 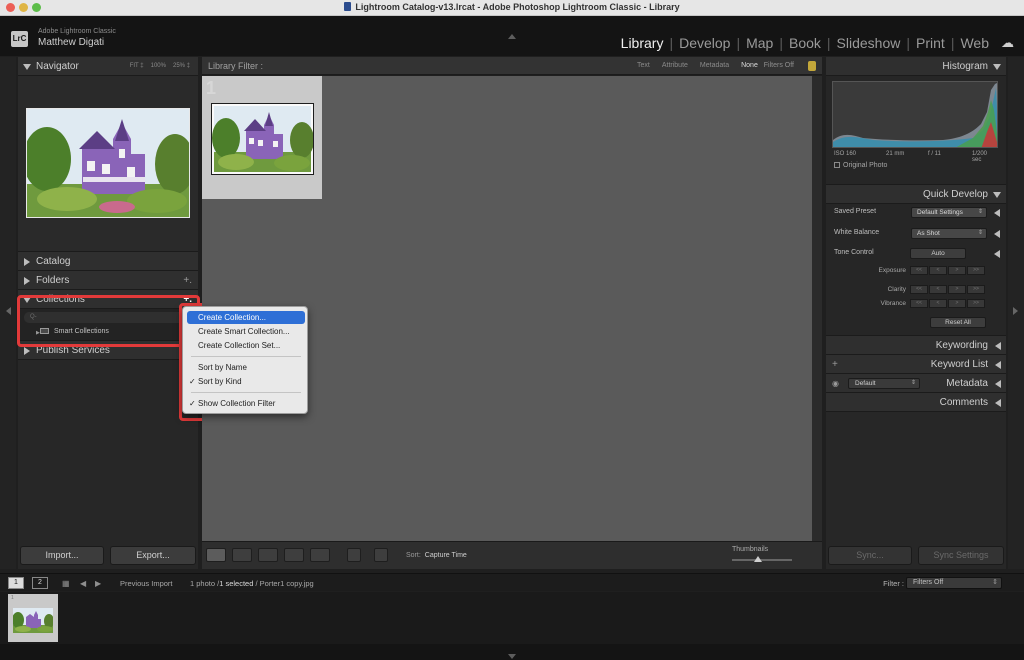 I want to click on forward-arrow-icon: ▶, so click(x=98, y=583).